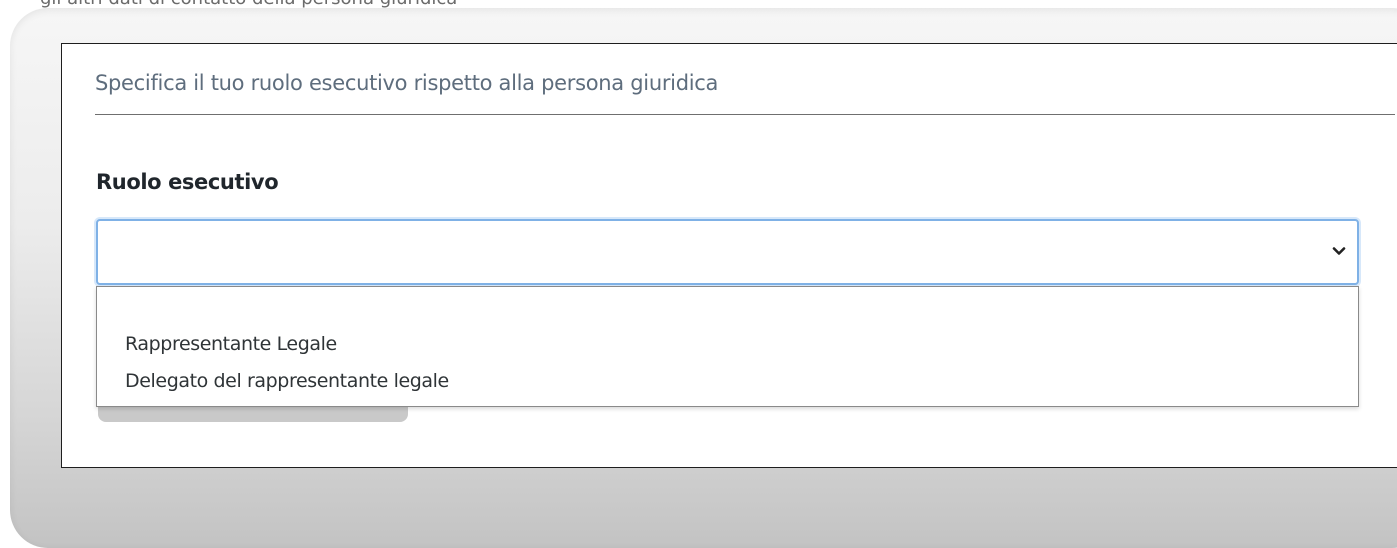  Describe the element at coordinates (1339, 251) in the screenshot. I see `chevron-down-icon` at that location.